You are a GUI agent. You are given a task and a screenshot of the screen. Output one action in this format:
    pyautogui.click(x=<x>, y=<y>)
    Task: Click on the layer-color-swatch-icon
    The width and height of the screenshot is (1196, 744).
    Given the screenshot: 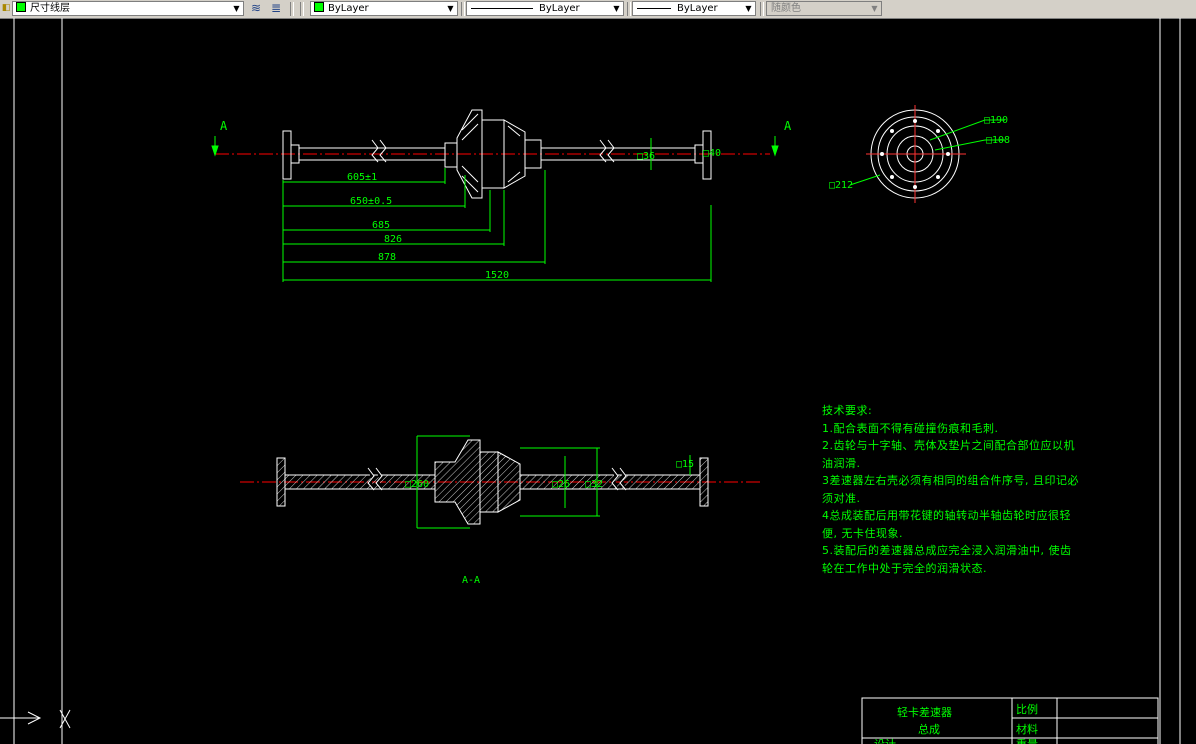 What is the action you would take?
    pyautogui.click(x=21, y=7)
    